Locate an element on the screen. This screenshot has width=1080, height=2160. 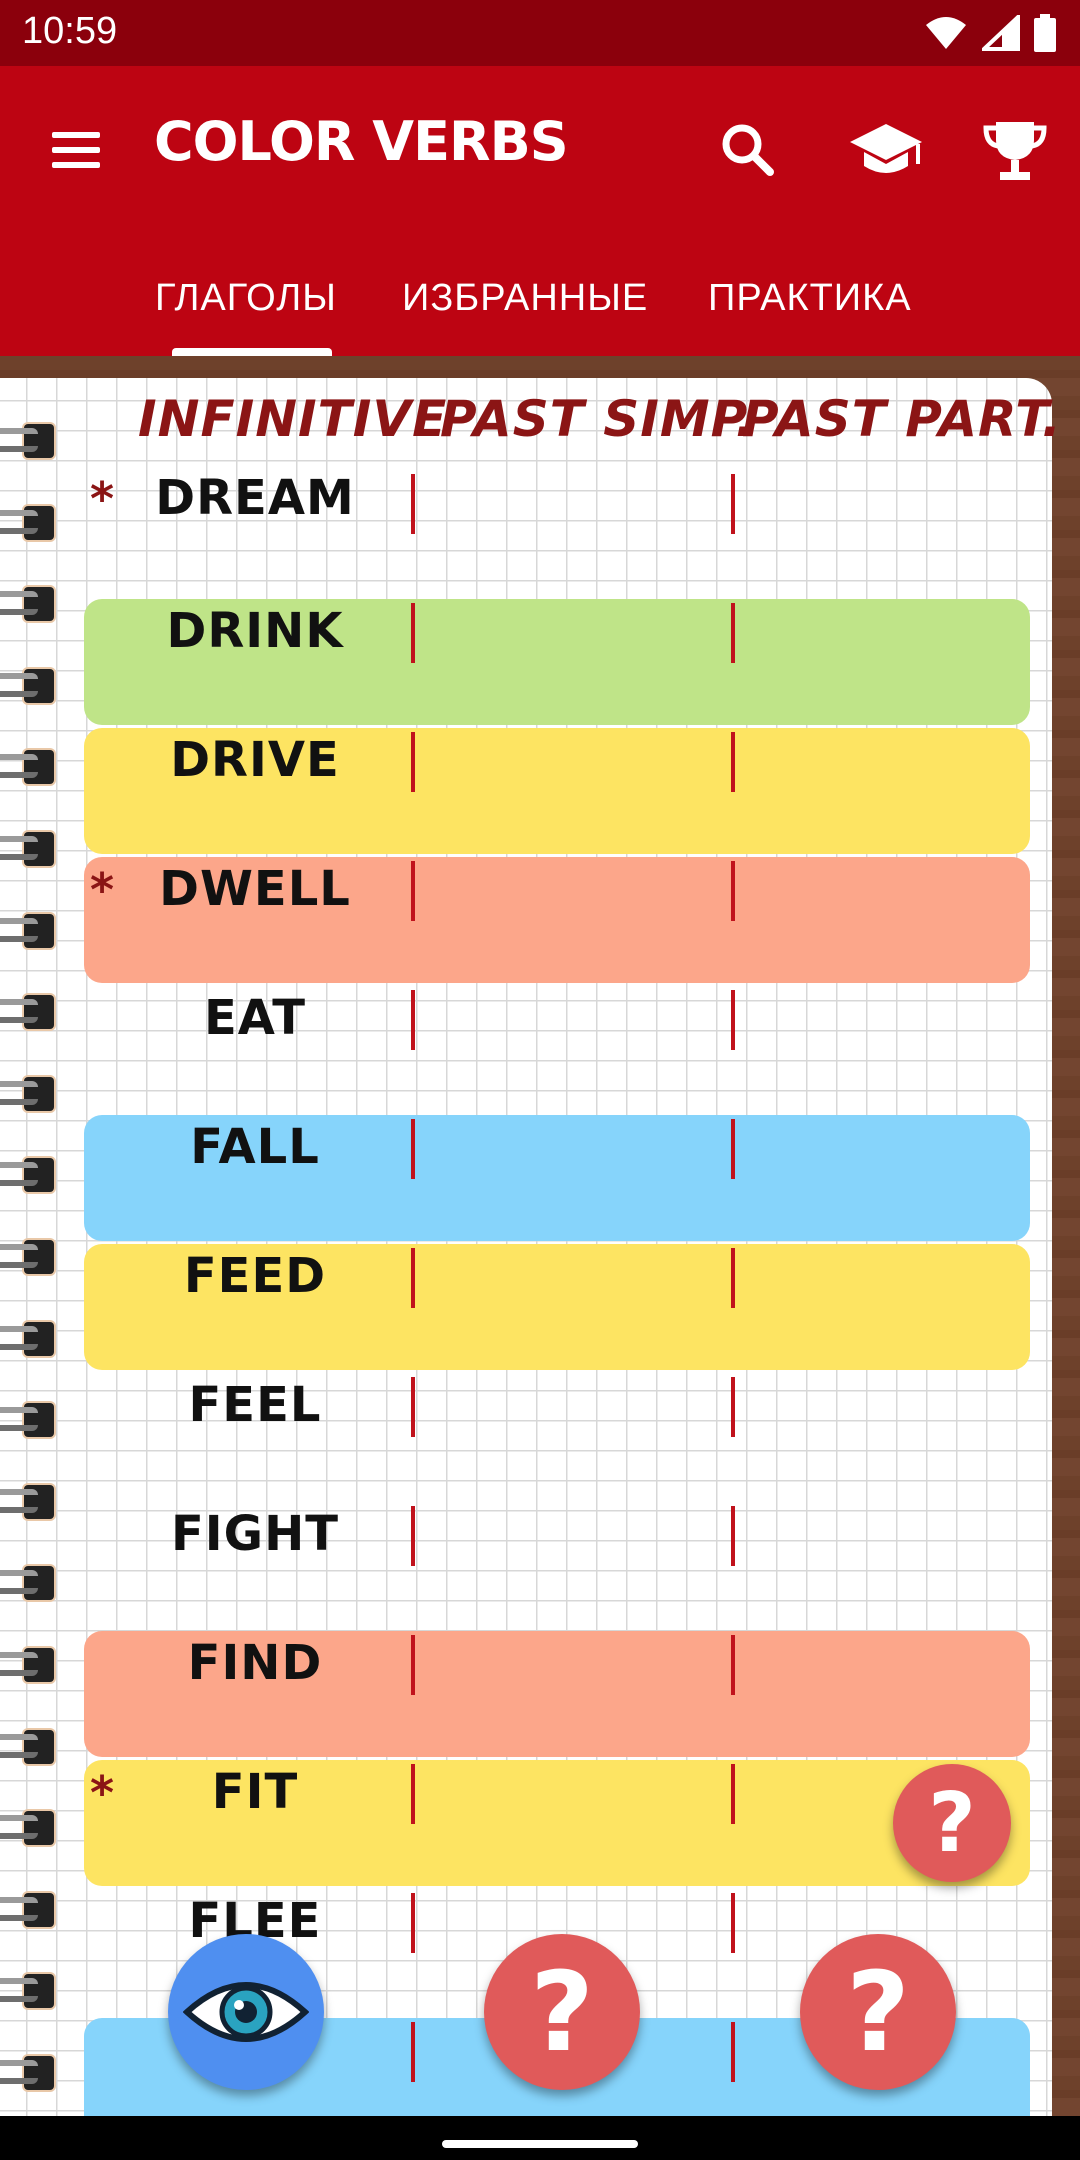
verb-infinitive: FEEL is located at coordinates (255, 1405).